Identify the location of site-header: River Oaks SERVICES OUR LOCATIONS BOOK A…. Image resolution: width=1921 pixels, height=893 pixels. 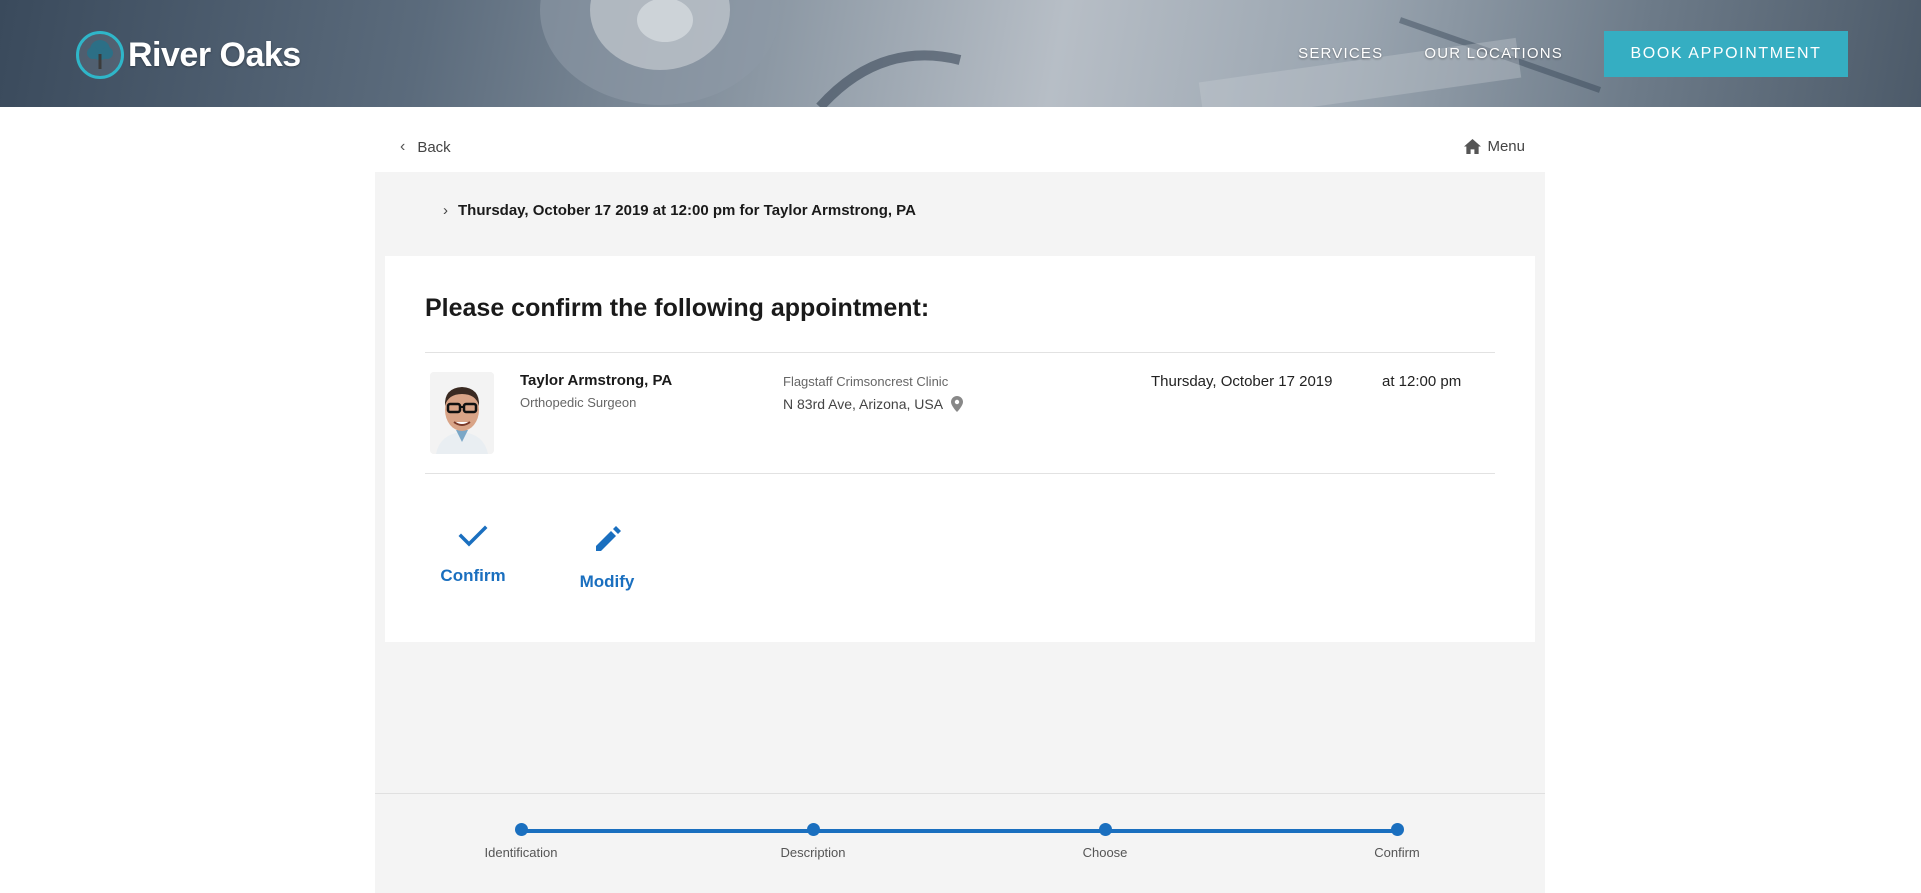
(960, 53).